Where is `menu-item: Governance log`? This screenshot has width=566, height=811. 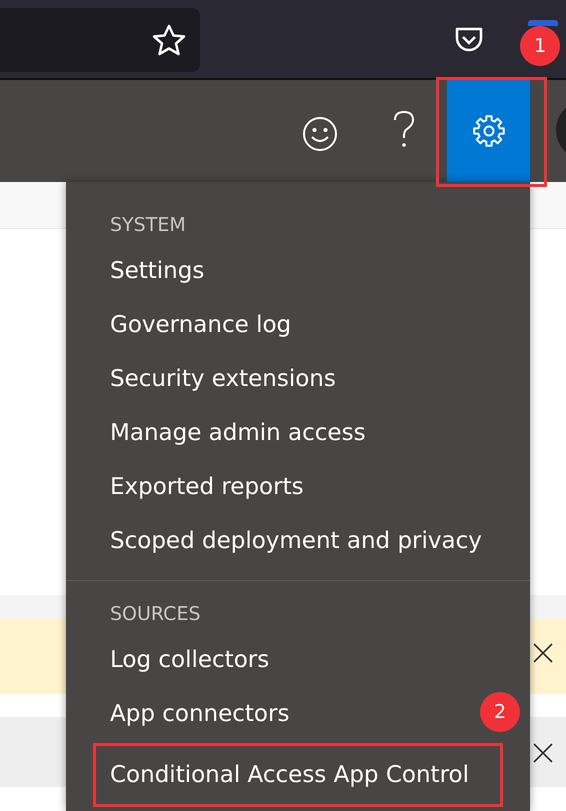
menu-item: Governance log is located at coordinates (298, 325).